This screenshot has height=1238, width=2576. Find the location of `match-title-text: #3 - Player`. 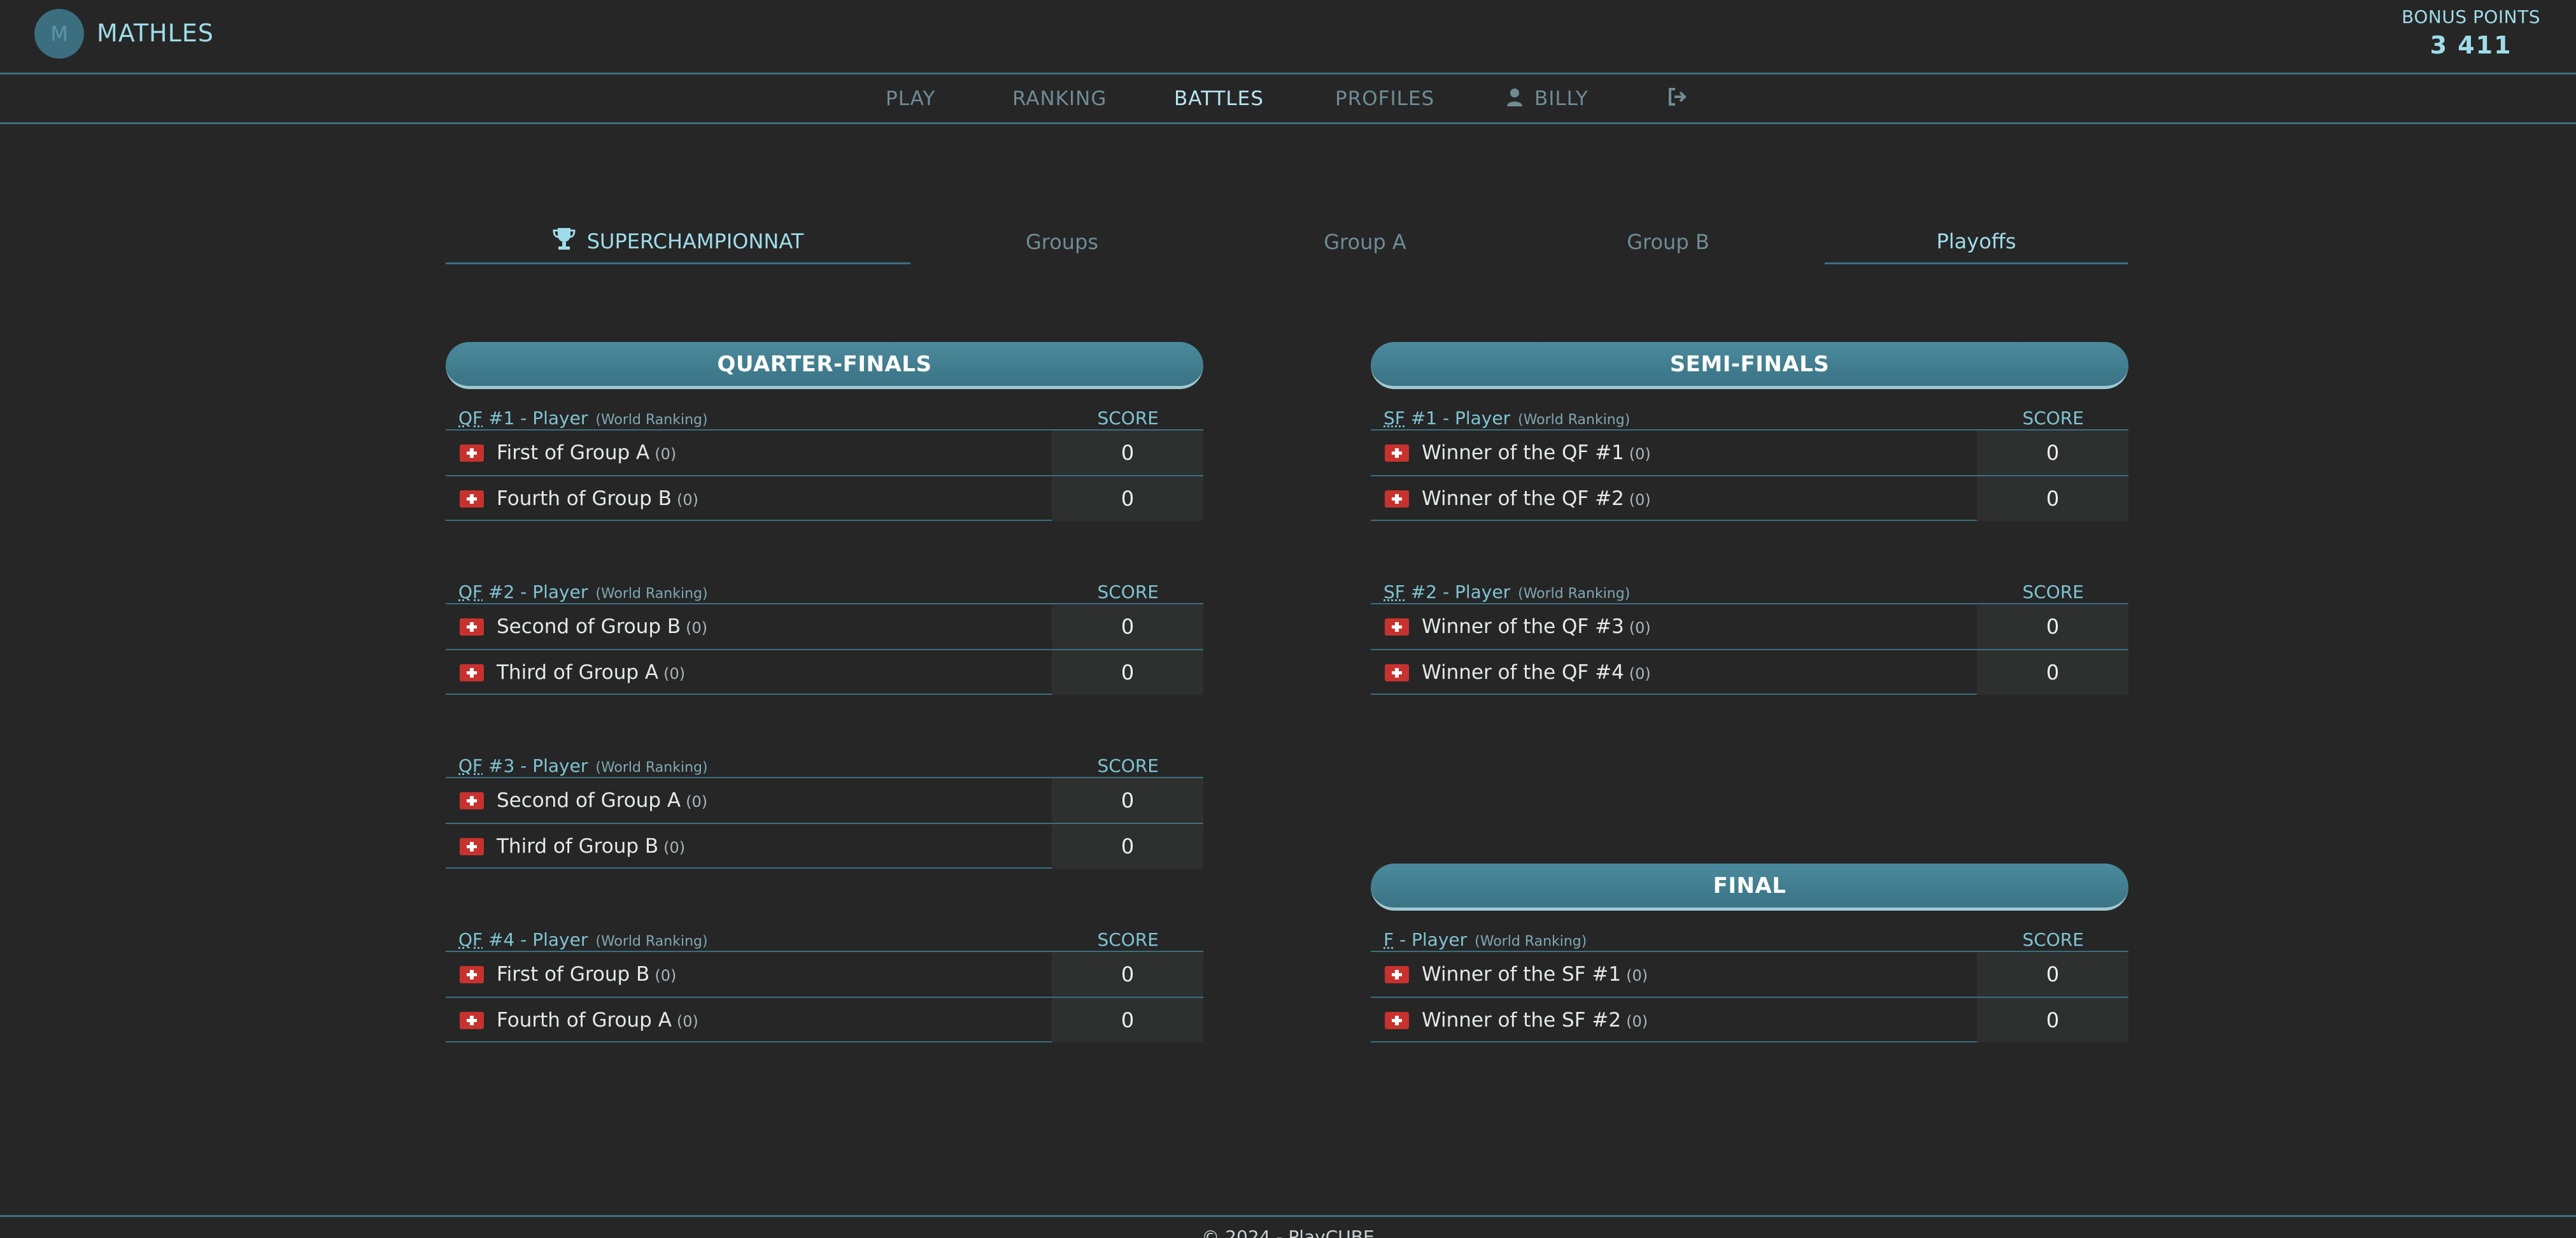

match-title-text: #3 - Player is located at coordinates (535, 765).